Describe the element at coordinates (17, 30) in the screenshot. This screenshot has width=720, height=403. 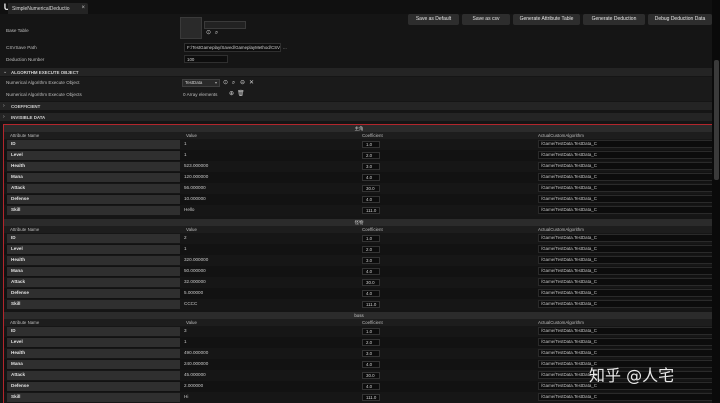
I see `base-table-label: Base Table` at that location.